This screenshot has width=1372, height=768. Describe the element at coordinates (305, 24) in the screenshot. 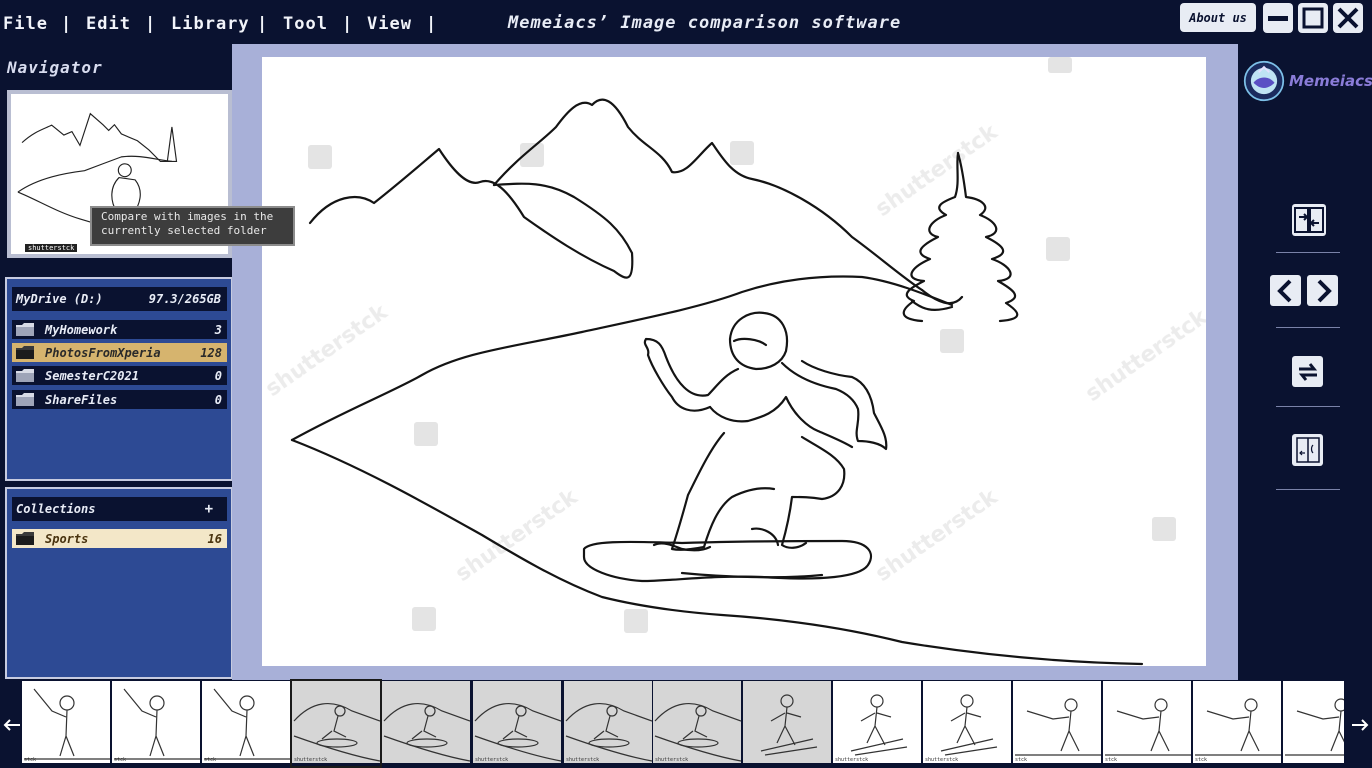

I see `menu-tool: Tool` at that location.